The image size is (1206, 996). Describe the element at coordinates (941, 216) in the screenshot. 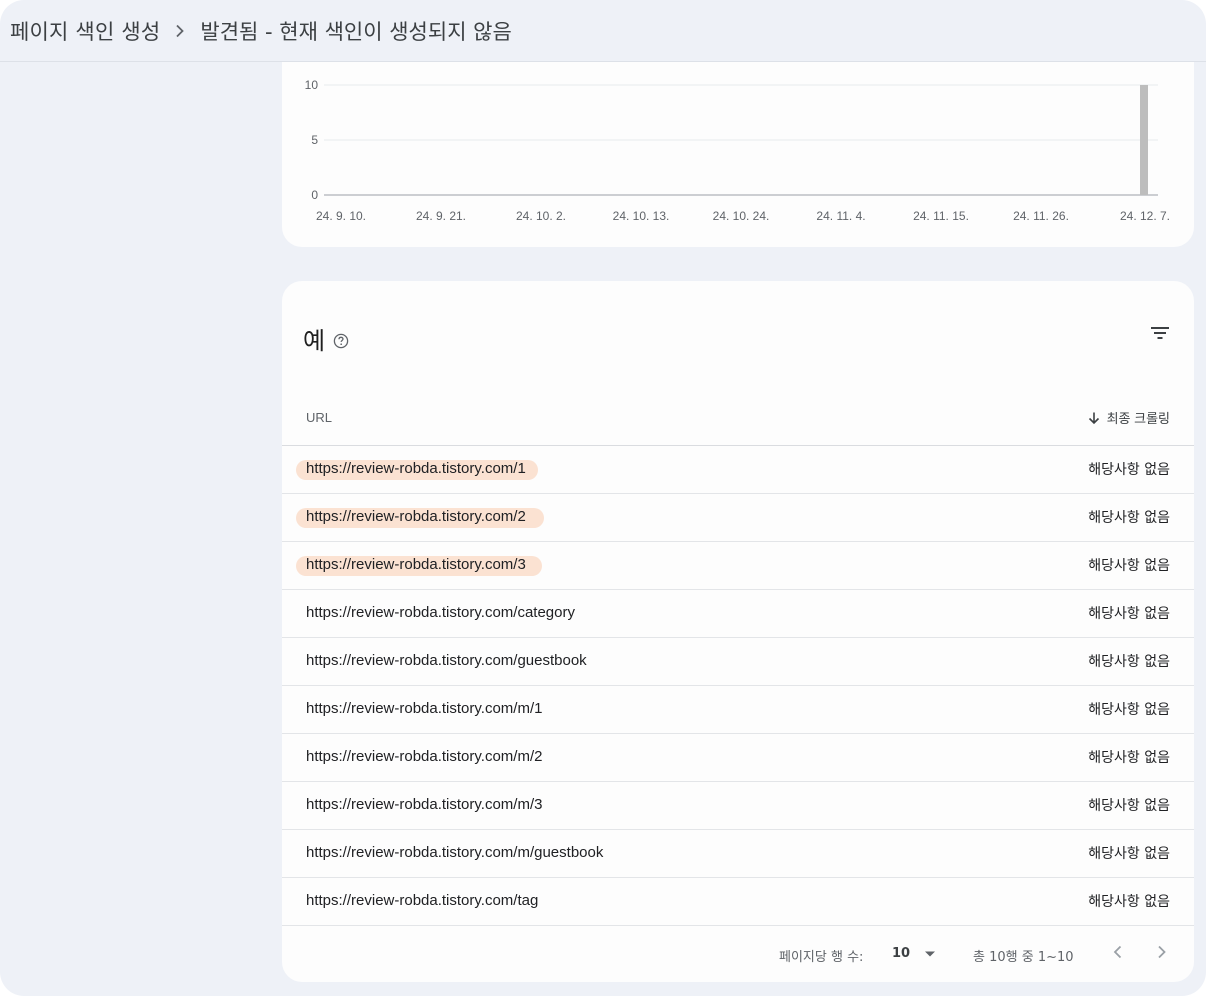

I see `x-tick-label: 24. 11. 15.` at that location.